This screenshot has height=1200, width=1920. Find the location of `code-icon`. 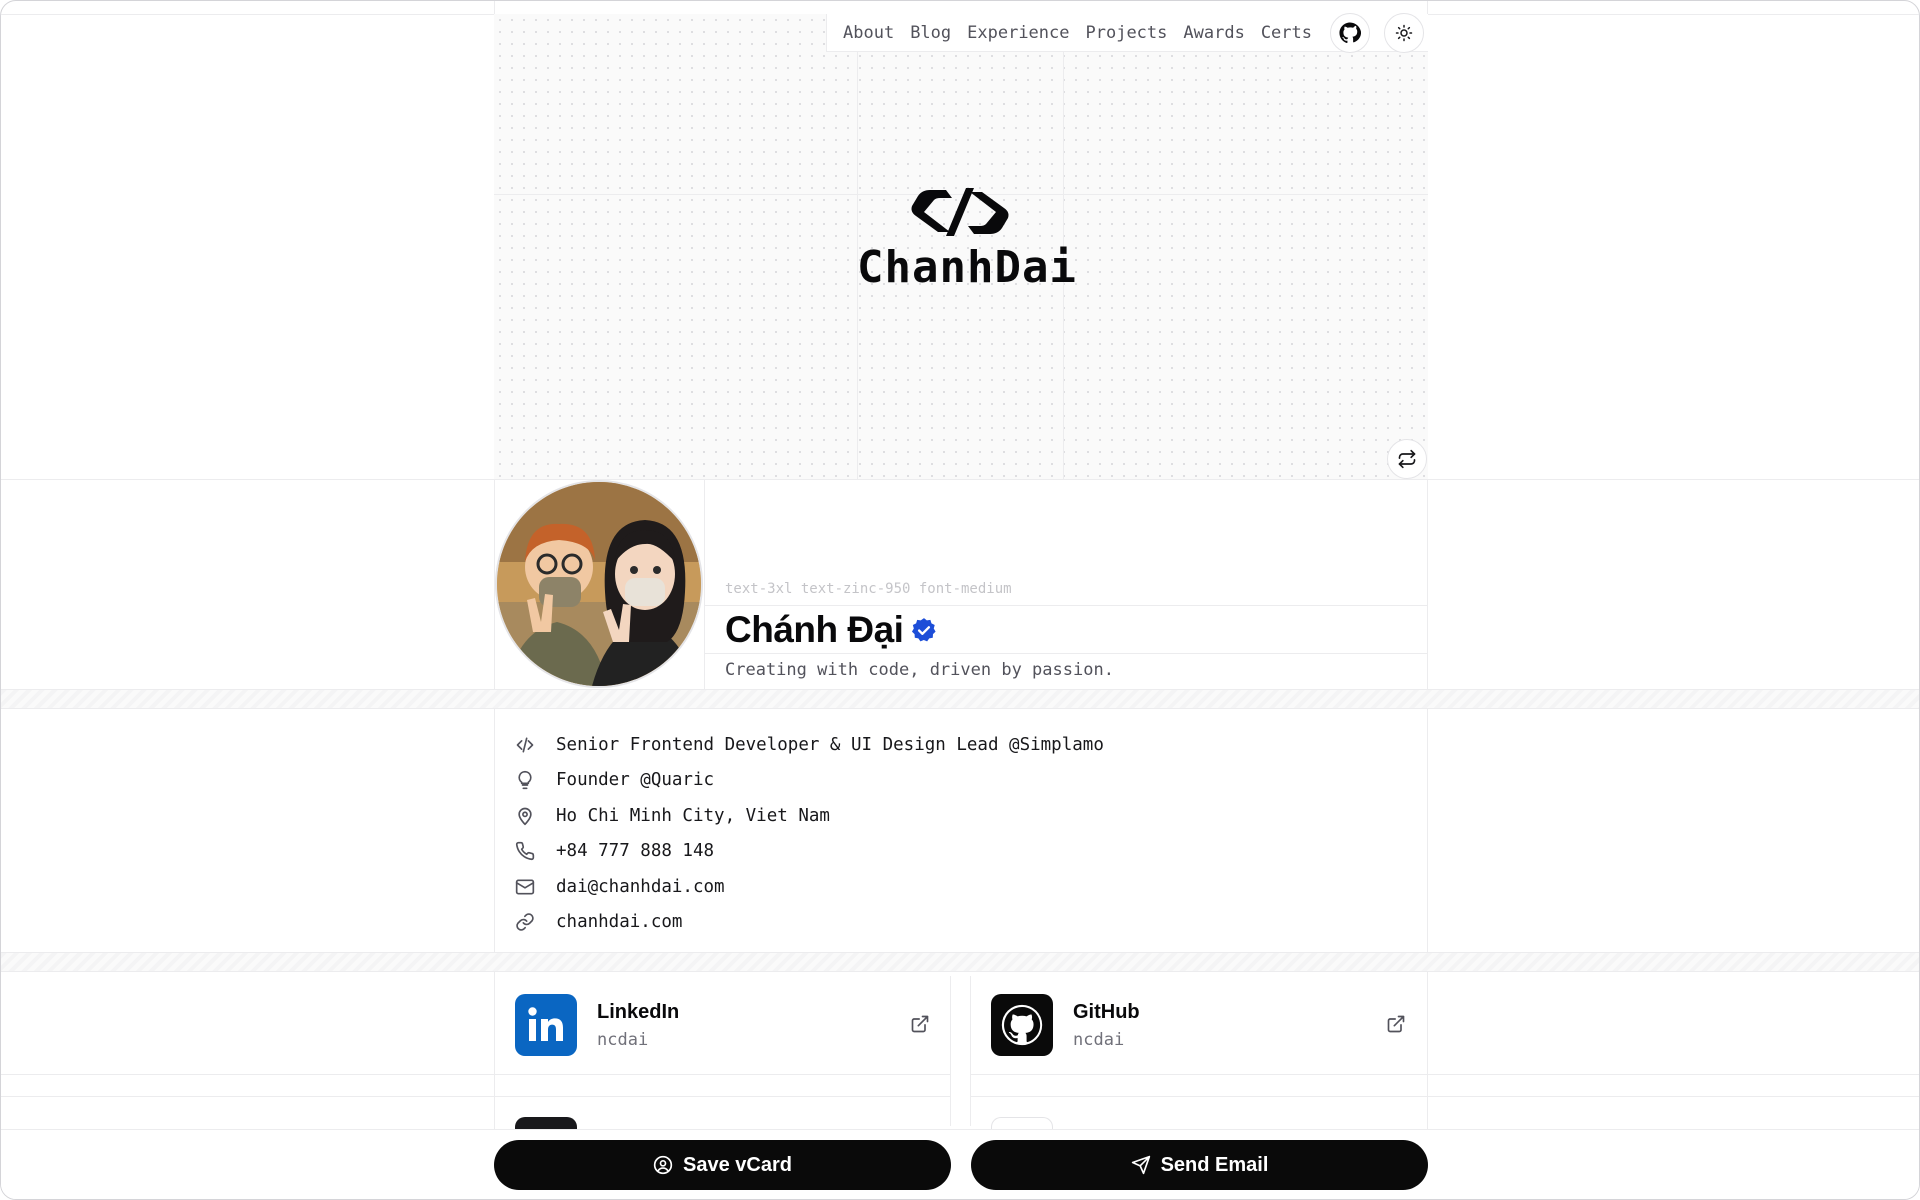

code-icon is located at coordinates (525, 745).